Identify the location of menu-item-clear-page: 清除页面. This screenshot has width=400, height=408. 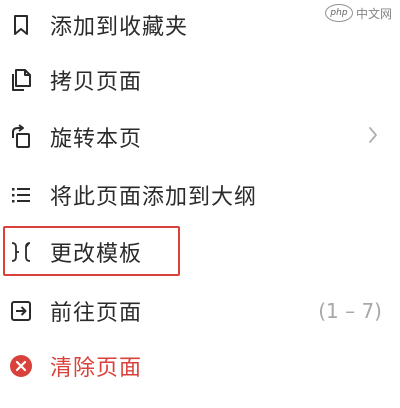
(200, 366).